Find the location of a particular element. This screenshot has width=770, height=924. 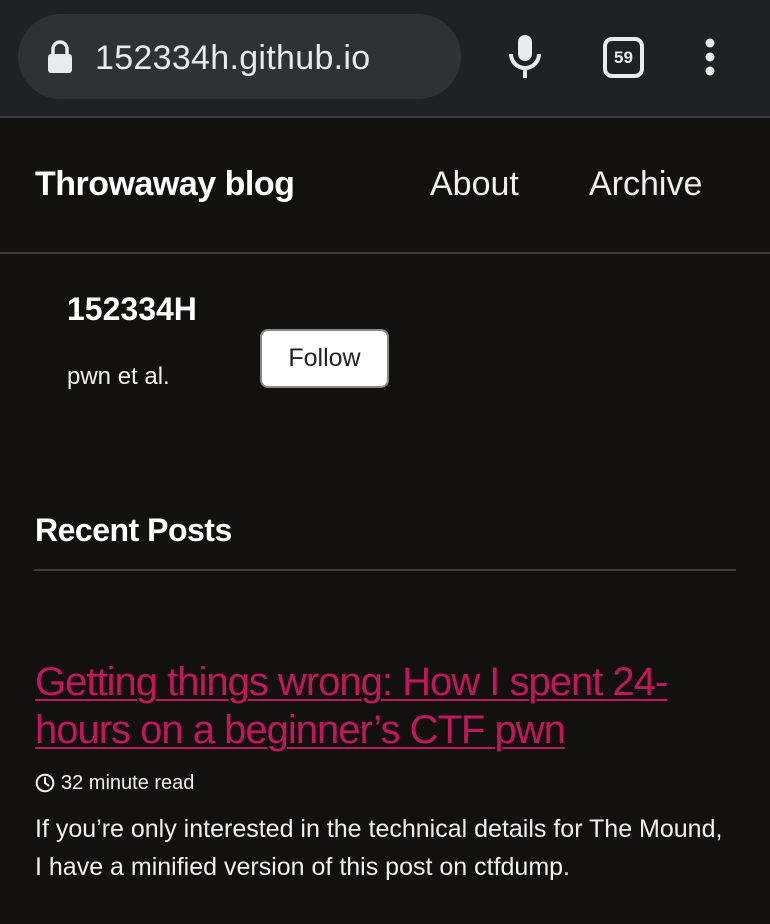

microphone-icon is located at coordinates (525, 57).